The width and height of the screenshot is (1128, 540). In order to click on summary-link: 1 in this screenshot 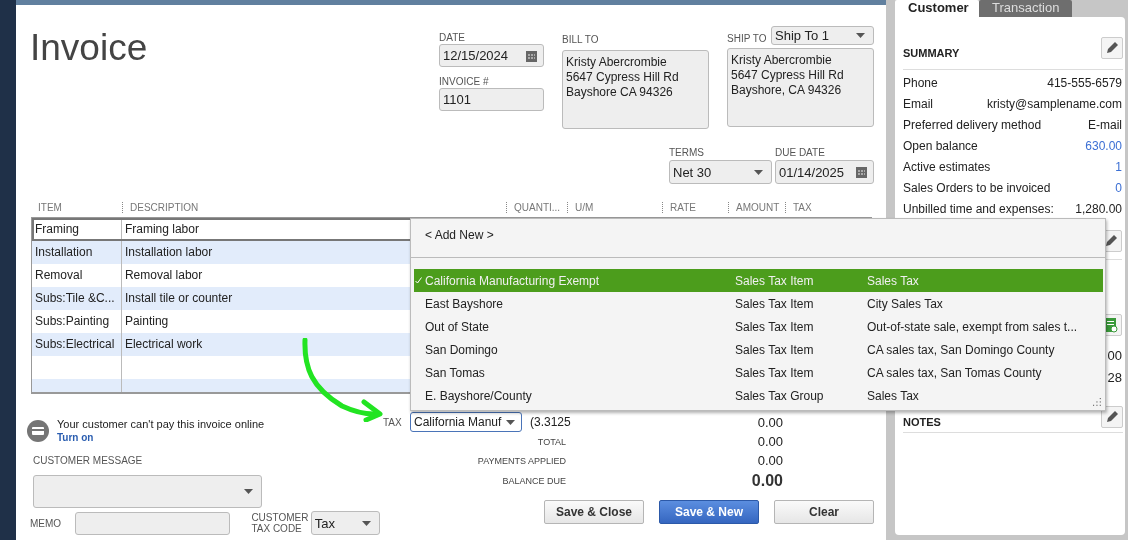, I will do `click(1118, 166)`.